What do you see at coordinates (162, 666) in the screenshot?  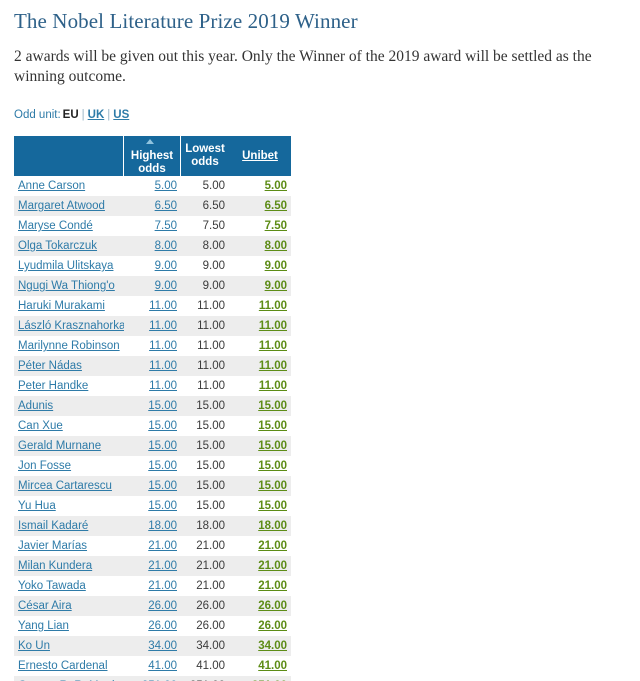 I see `highest-odds-link: 41.00` at bounding box center [162, 666].